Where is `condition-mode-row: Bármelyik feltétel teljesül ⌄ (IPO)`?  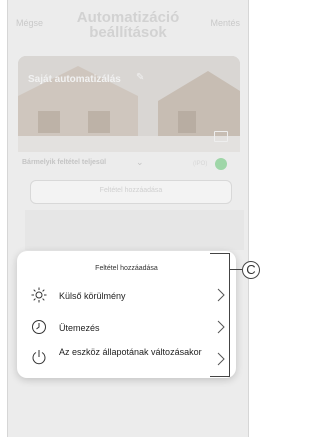
condition-mode-row: Bármelyik feltétel teljesül ⌄ (IPO) is located at coordinates (129, 165).